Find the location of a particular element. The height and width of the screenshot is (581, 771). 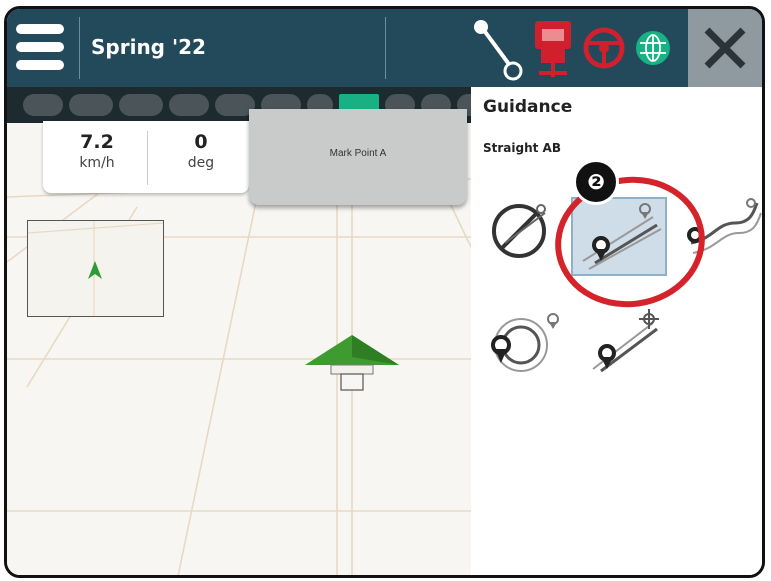

main-menu-button is located at coordinates (43, 48).